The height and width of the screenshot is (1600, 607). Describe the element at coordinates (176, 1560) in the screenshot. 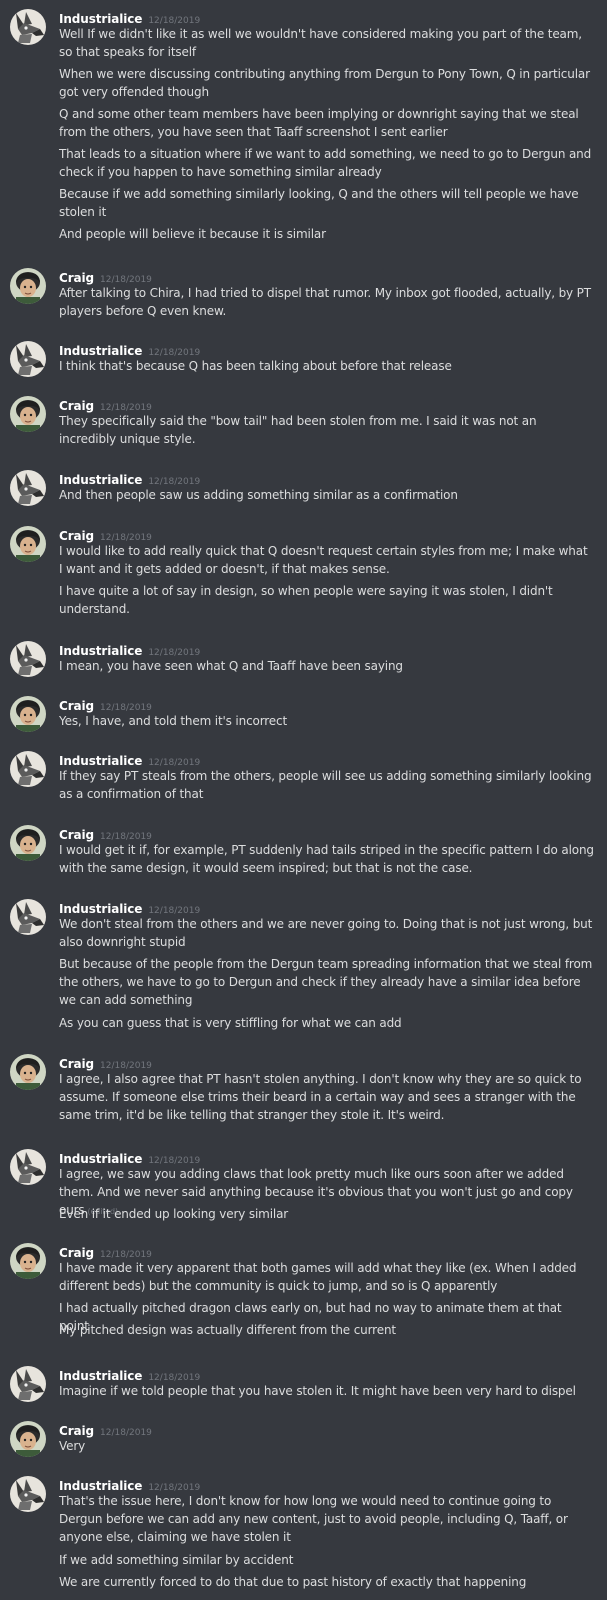

I see `message-text: If we add something similar by accident` at that location.